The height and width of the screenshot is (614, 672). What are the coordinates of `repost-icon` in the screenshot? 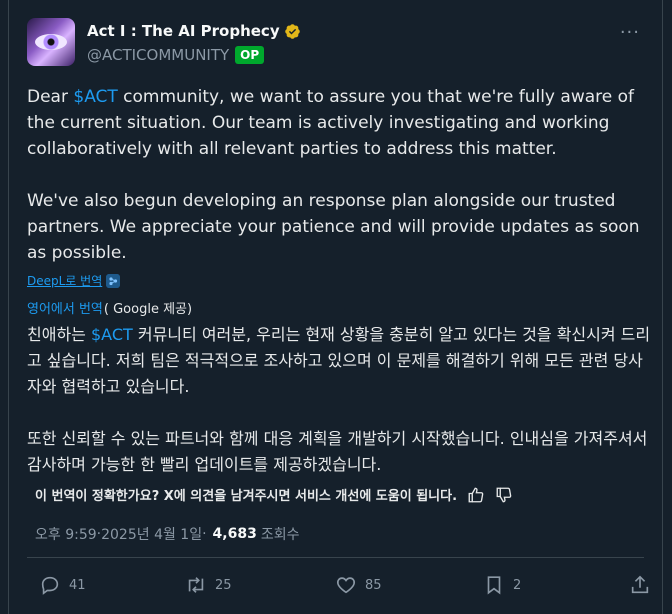 It's located at (196, 585).